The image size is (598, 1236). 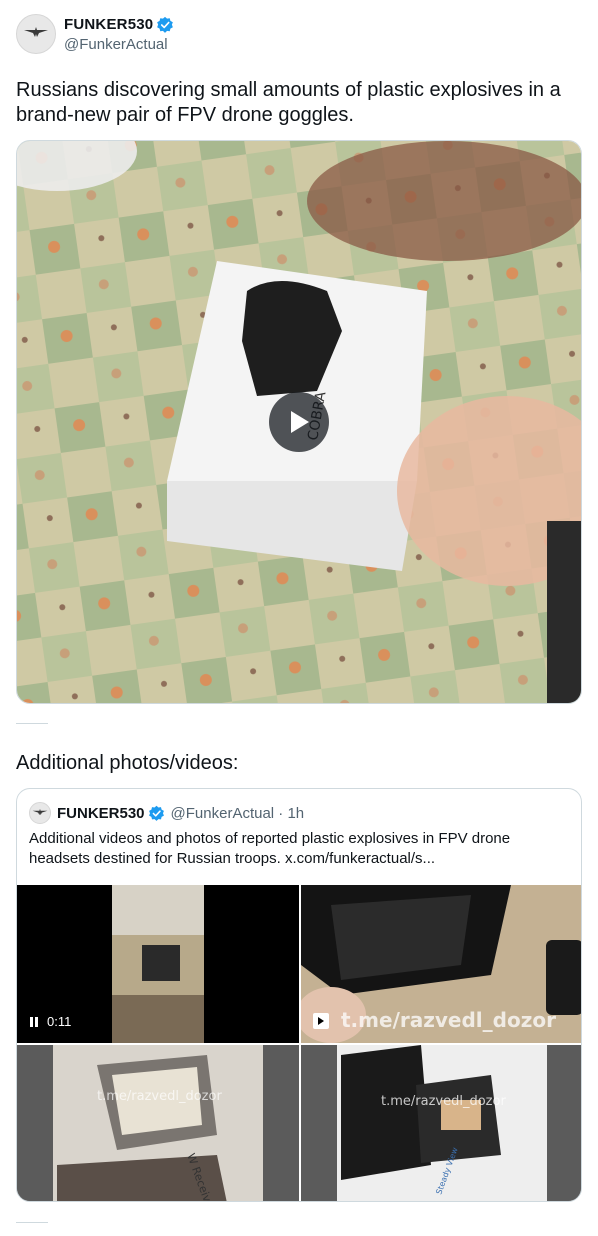 I want to click on quoted-media-video: 0:11, so click(x=158, y=964).